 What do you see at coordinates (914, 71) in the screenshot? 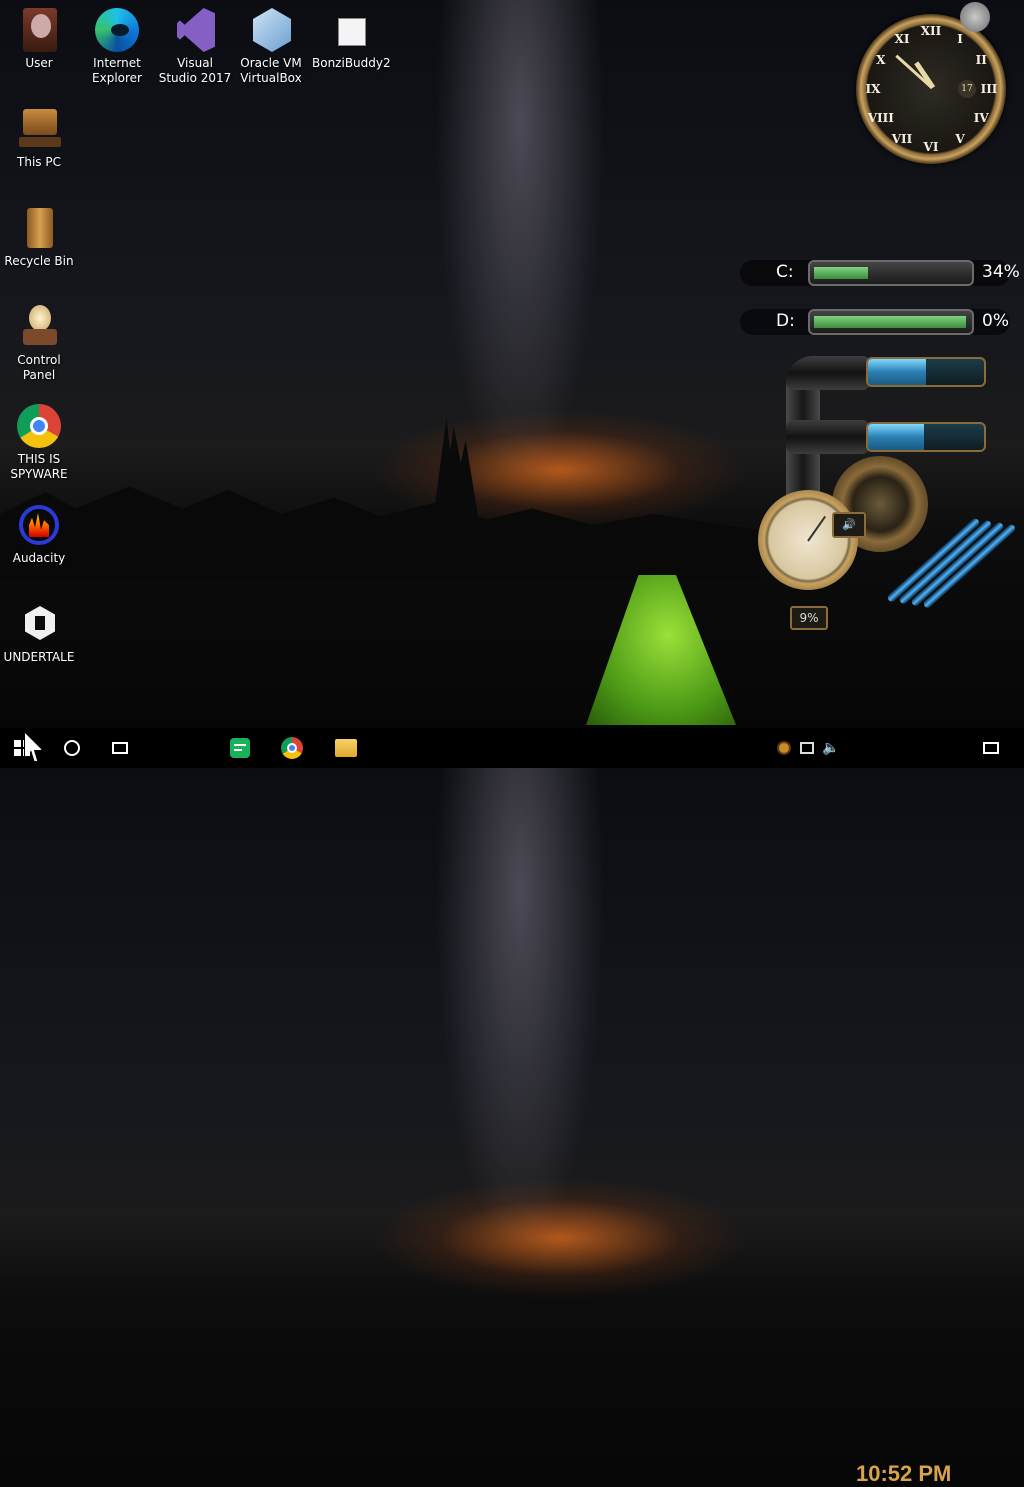
I see `minute-hand` at bounding box center [914, 71].